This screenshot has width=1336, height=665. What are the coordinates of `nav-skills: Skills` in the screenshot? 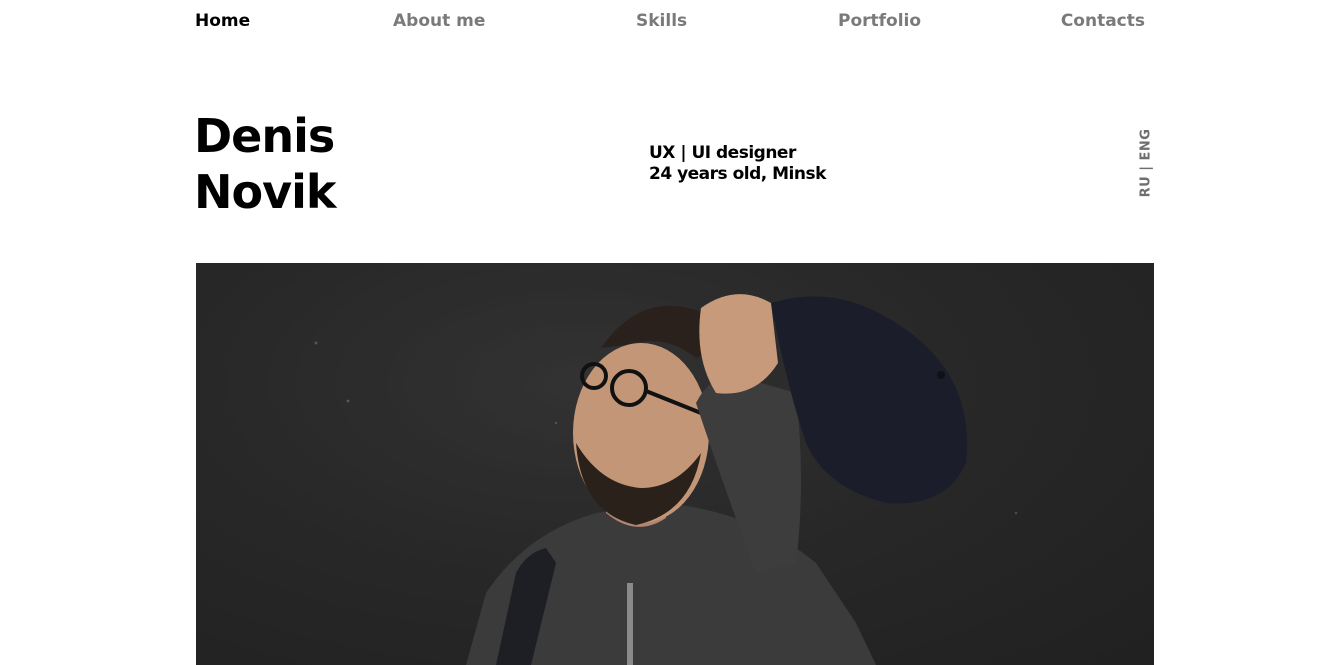 It's located at (661, 21).